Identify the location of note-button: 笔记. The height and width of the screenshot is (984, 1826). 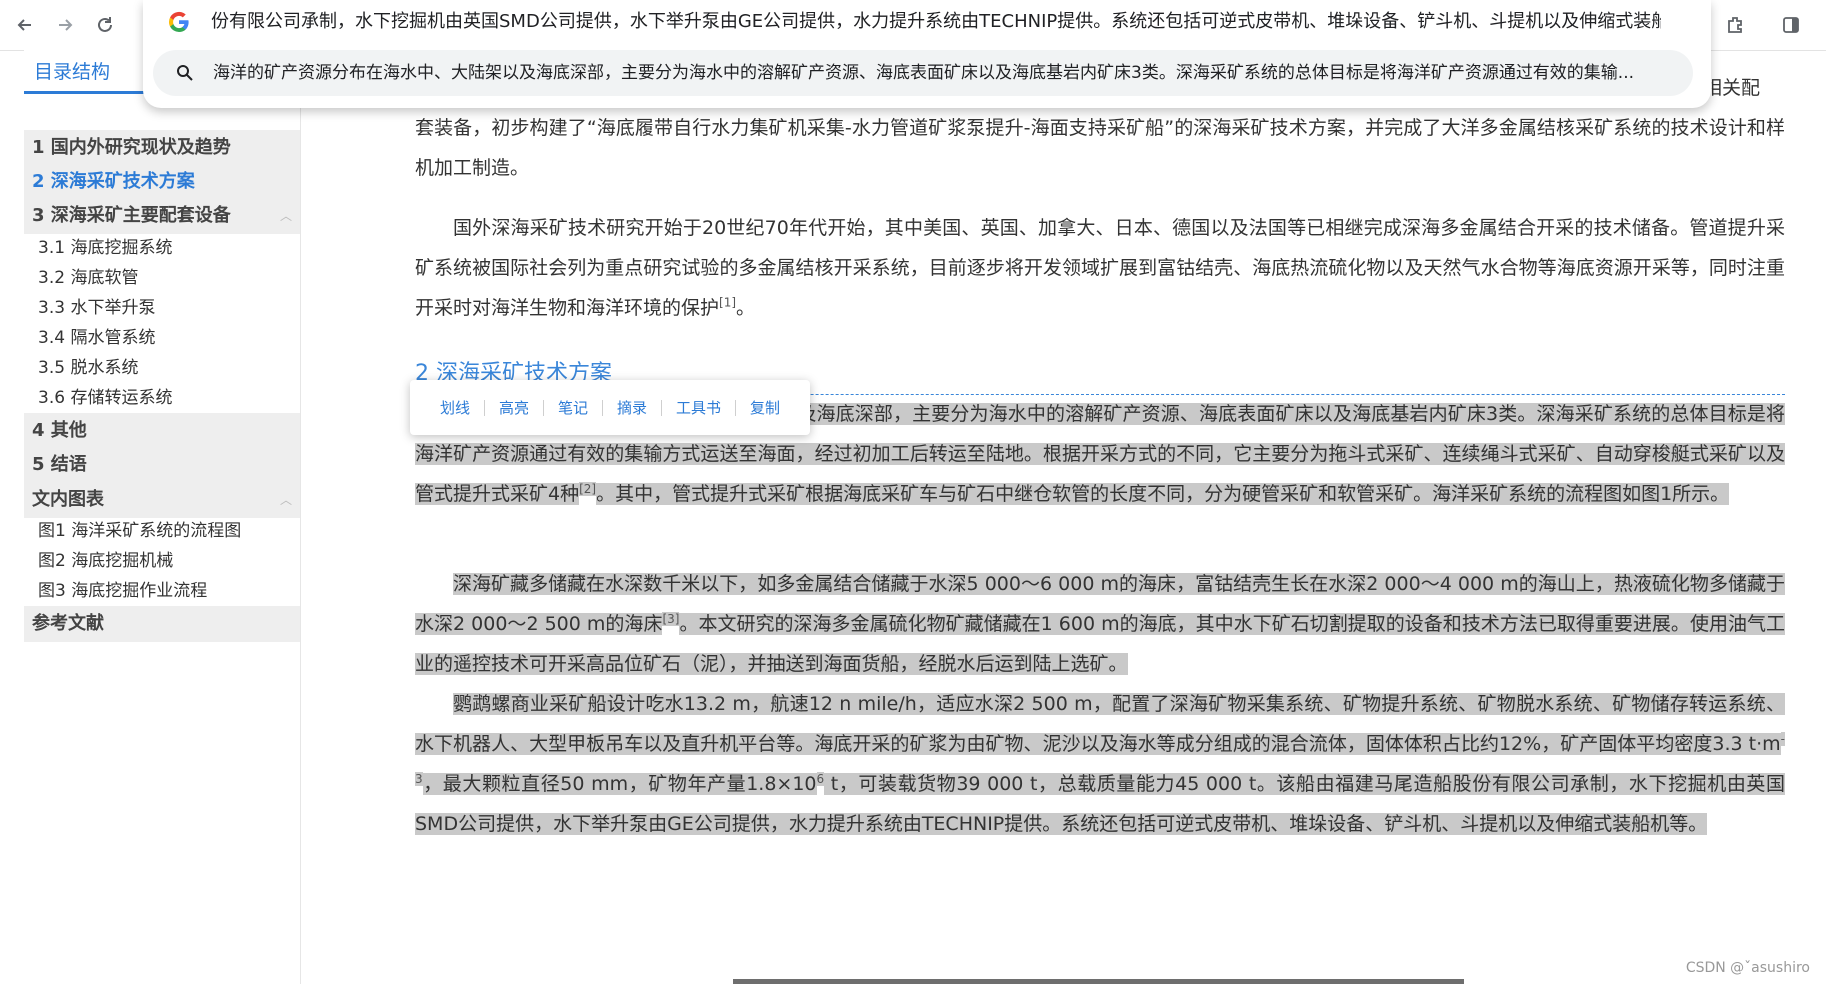
(573, 407).